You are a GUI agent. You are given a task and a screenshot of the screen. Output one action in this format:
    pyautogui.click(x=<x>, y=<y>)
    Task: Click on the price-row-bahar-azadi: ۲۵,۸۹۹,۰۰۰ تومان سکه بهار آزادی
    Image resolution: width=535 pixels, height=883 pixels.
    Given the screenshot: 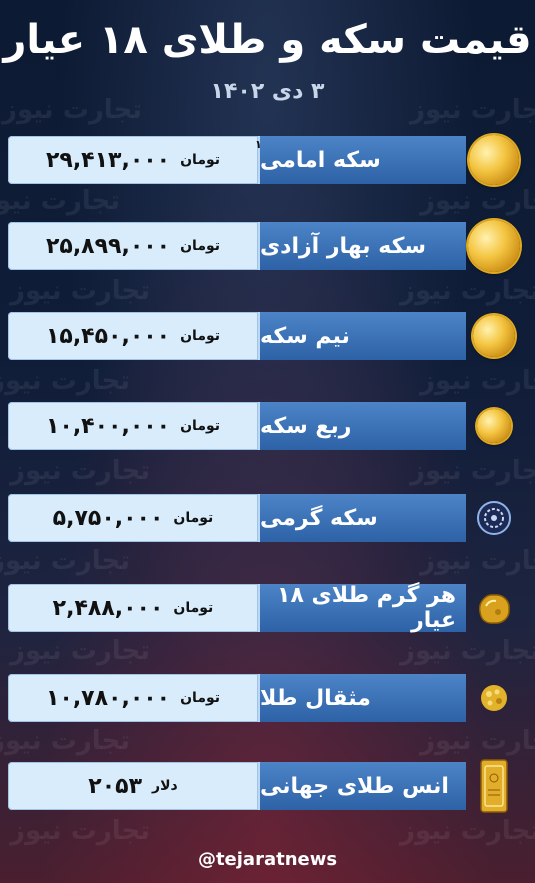 What is the action you would take?
    pyautogui.click(x=268, y=246)
    